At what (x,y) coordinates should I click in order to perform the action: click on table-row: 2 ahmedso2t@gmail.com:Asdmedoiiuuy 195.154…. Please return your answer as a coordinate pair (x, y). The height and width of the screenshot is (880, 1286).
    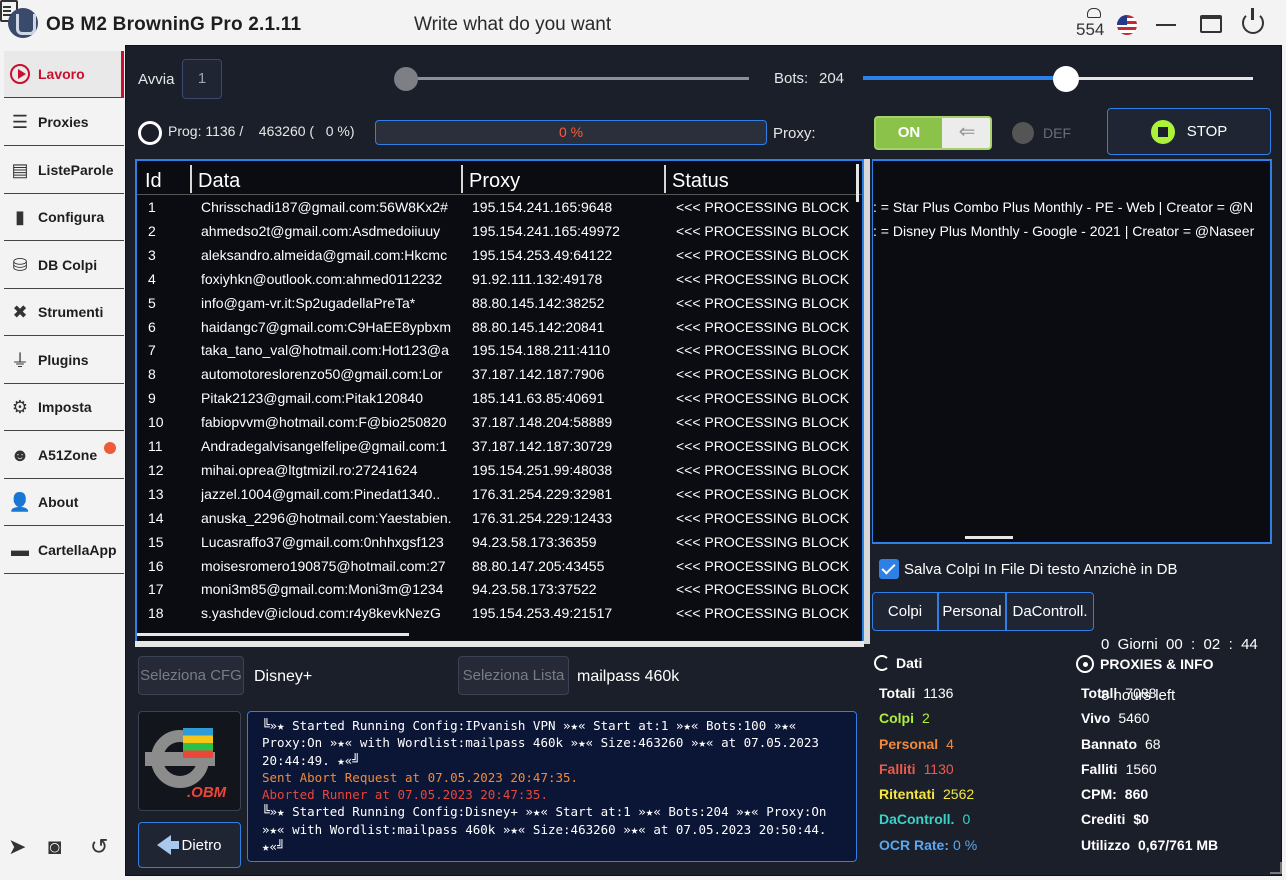
    Looking at the image, I should click on (499, 231).